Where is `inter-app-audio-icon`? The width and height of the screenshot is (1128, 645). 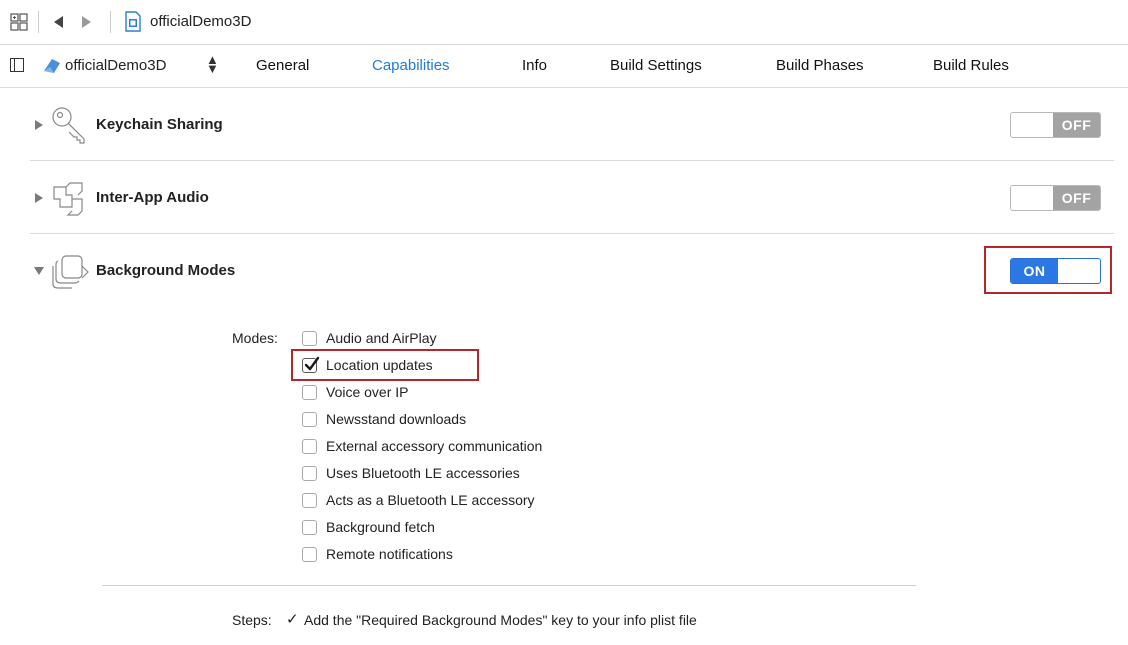 inter-app-audio-icon is located at coordinates (68, 199).